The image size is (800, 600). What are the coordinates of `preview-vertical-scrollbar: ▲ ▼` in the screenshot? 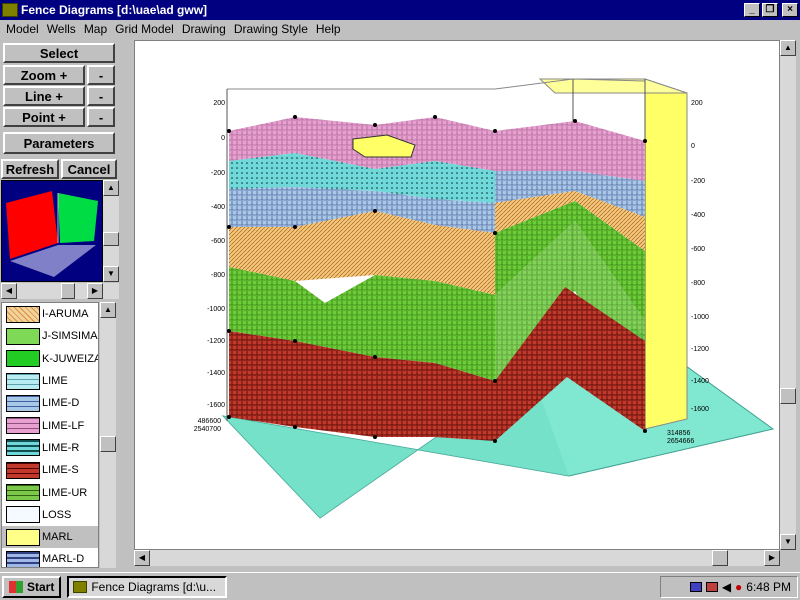 It's located at (111, 231).